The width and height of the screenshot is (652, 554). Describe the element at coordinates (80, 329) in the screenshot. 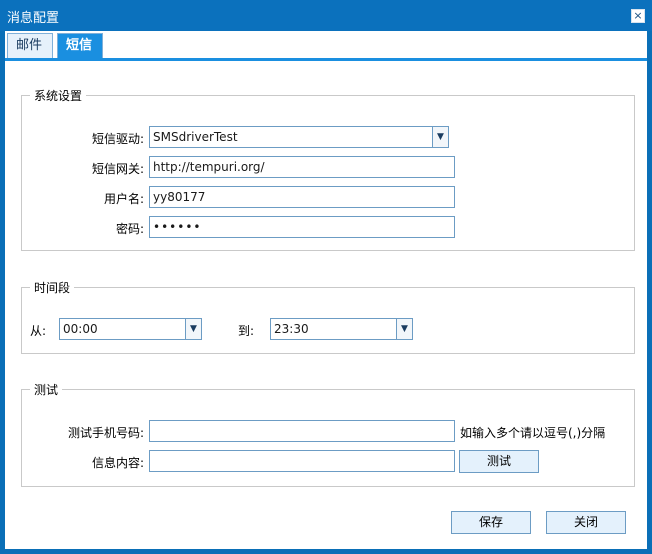

I see `from-select-value: 00:00` at that location.